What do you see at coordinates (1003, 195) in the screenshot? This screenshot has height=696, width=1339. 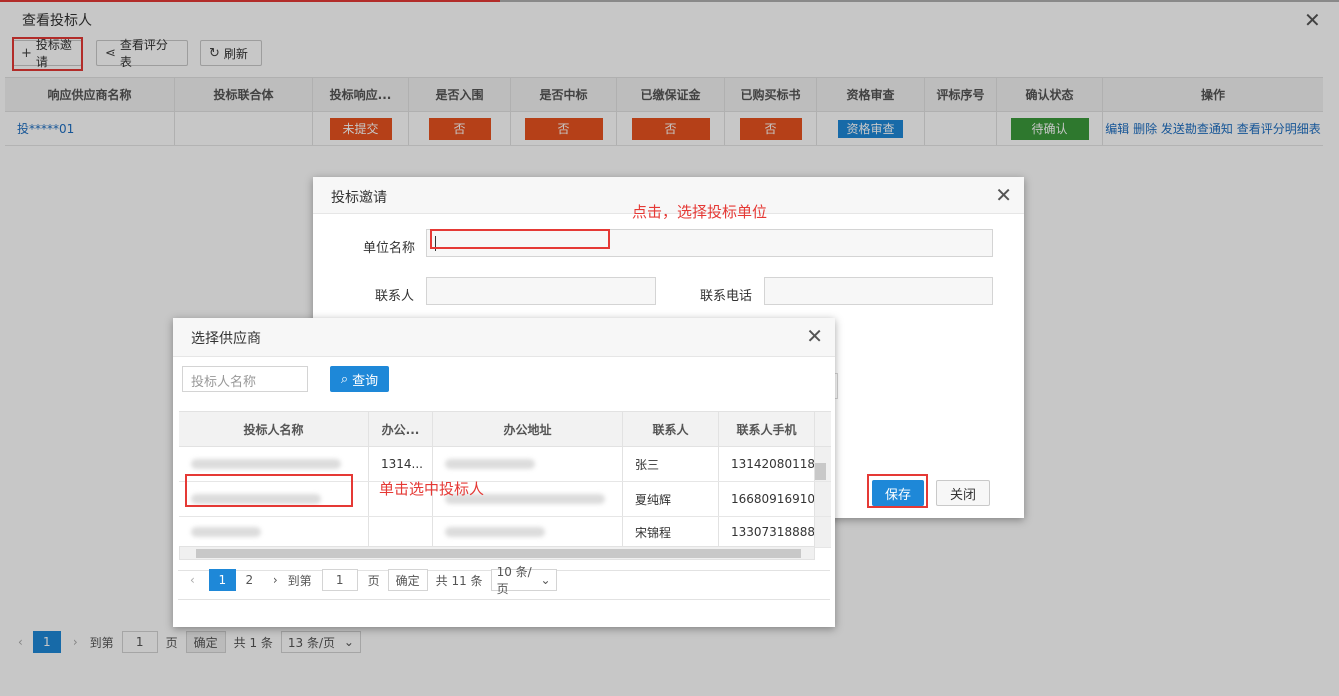 I see `invite-dialog-close-icon: ✕` at bounding box center [1003, 195].